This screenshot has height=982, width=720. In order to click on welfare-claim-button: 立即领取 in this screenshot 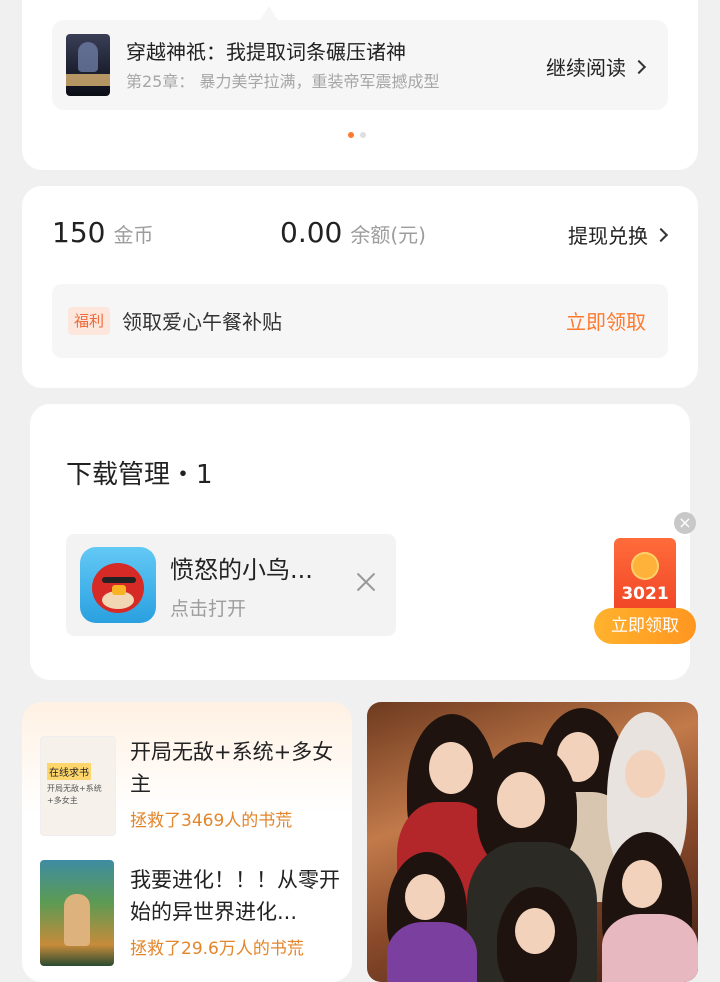, I will do `click(606, 320)`.